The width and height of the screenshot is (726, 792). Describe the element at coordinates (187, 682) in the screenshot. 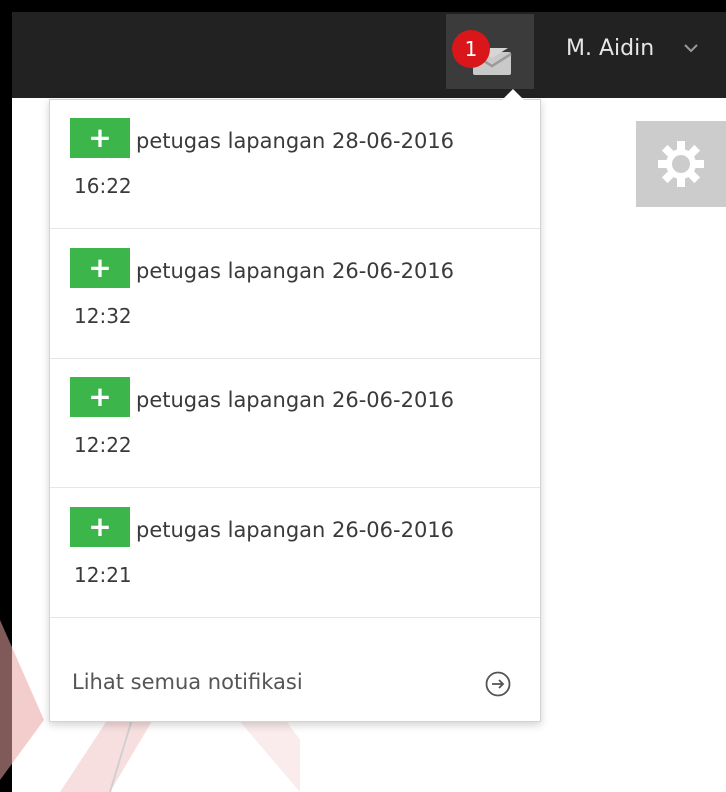

I see `see-all-label: Lihat semua notifikasi` at that location.